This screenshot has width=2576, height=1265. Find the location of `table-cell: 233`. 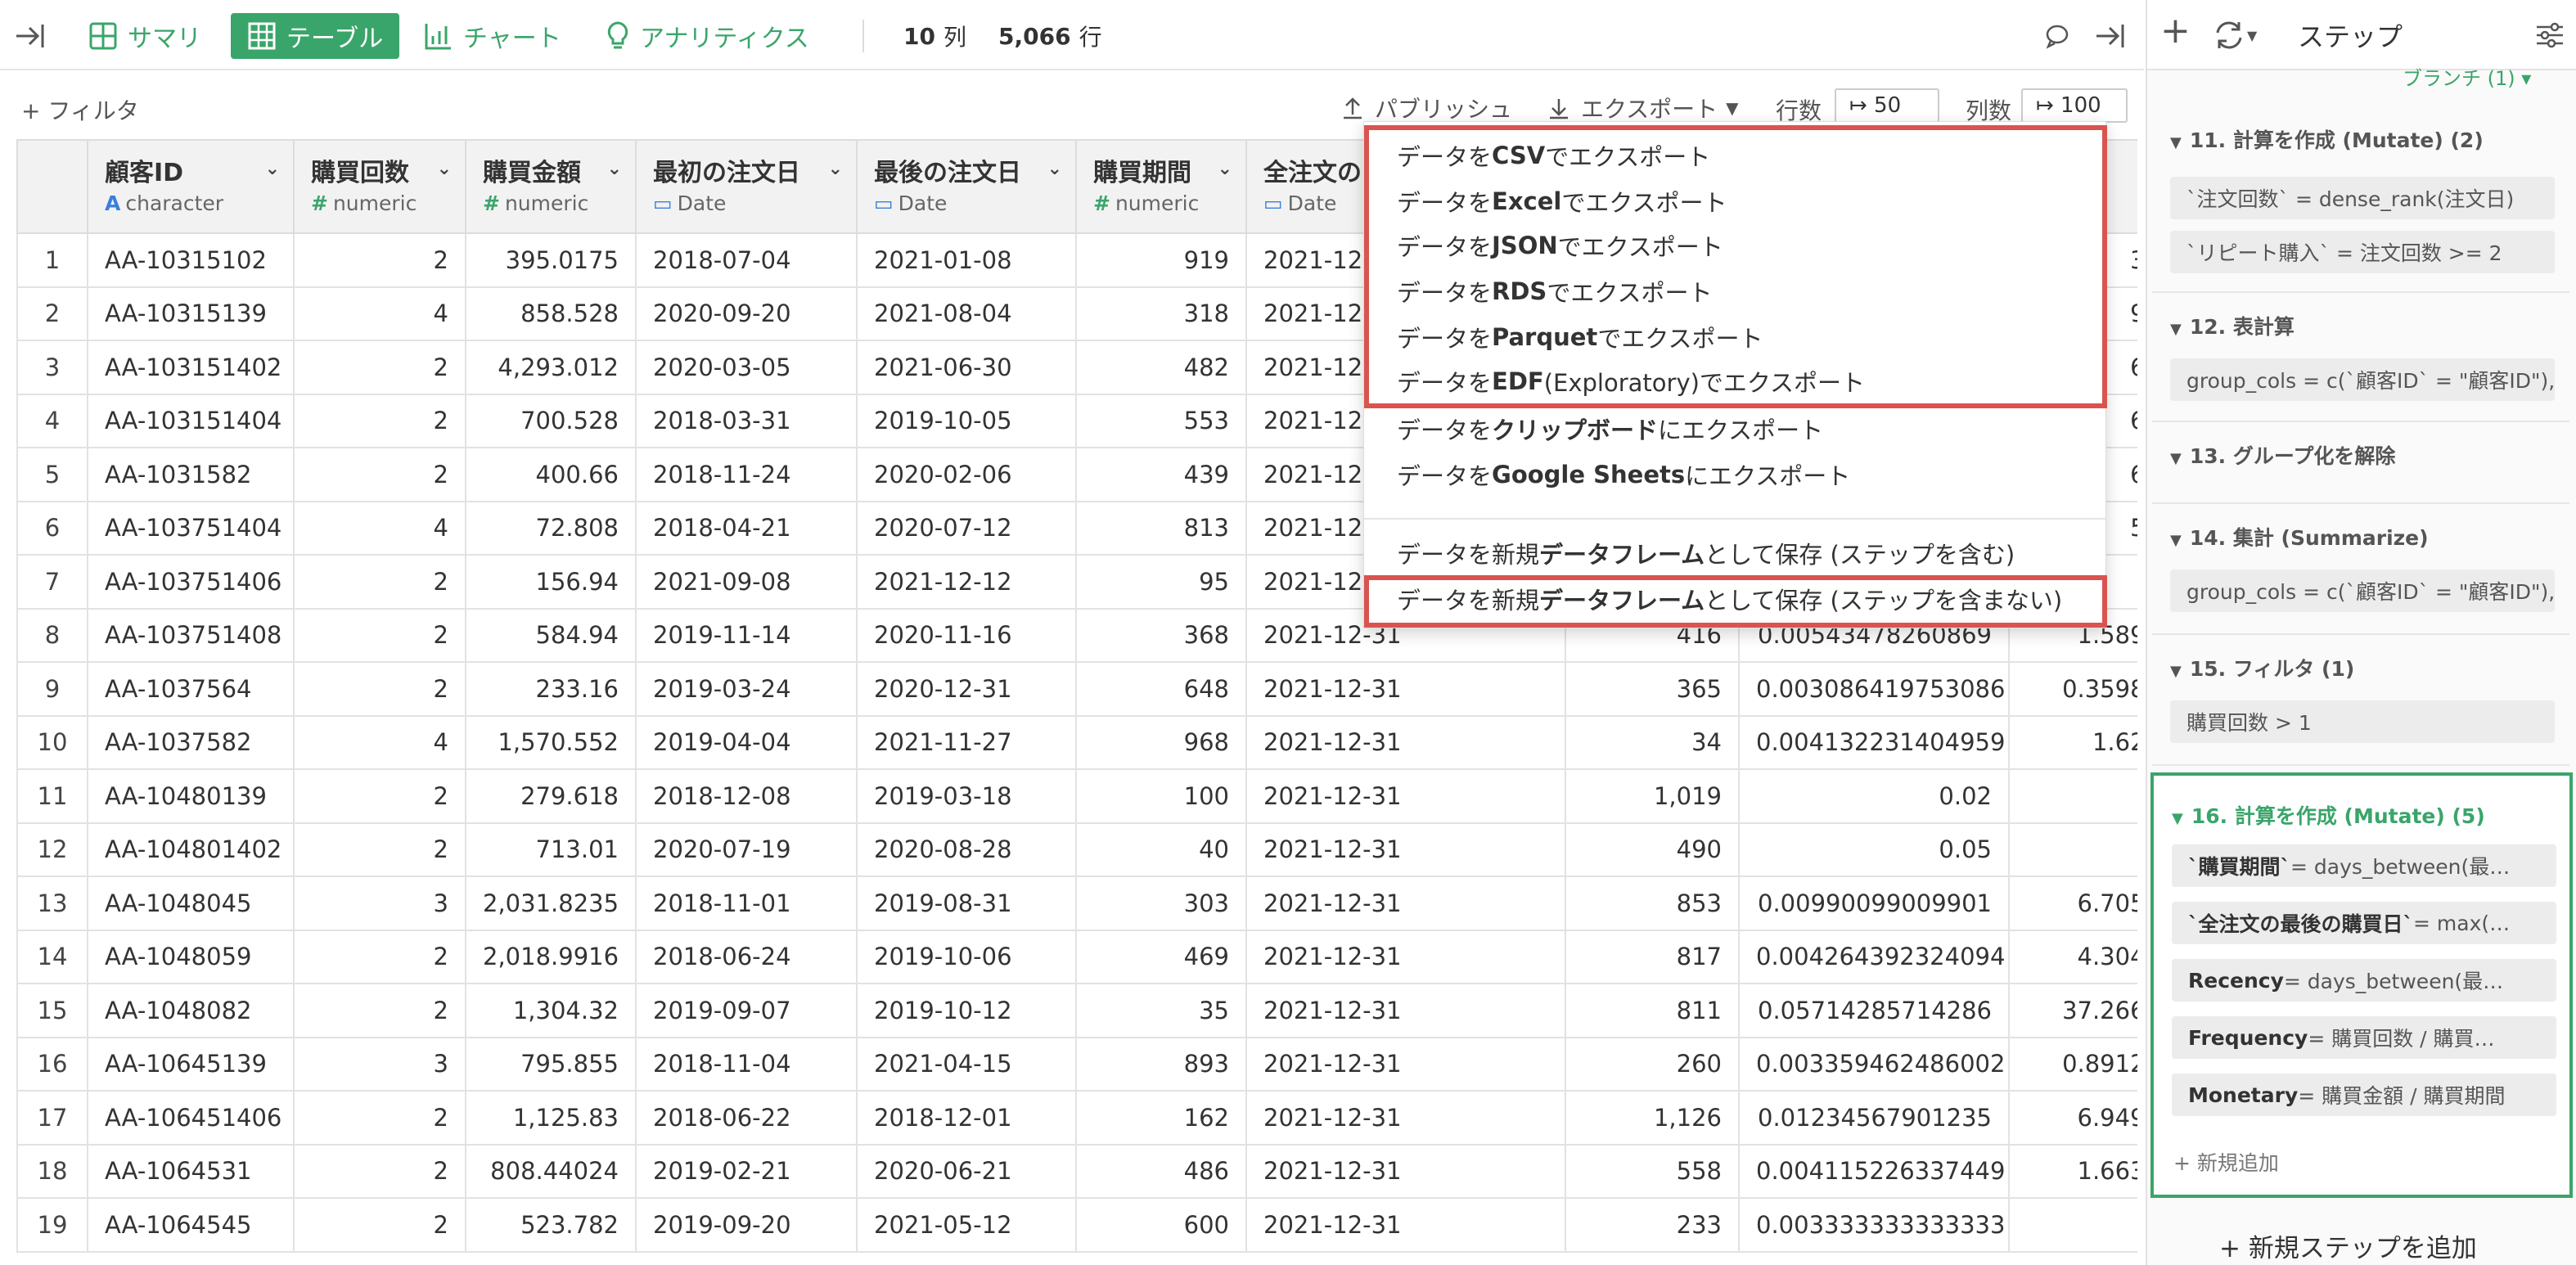

table-cell: 233 is located at coordinates (1652, 1225).